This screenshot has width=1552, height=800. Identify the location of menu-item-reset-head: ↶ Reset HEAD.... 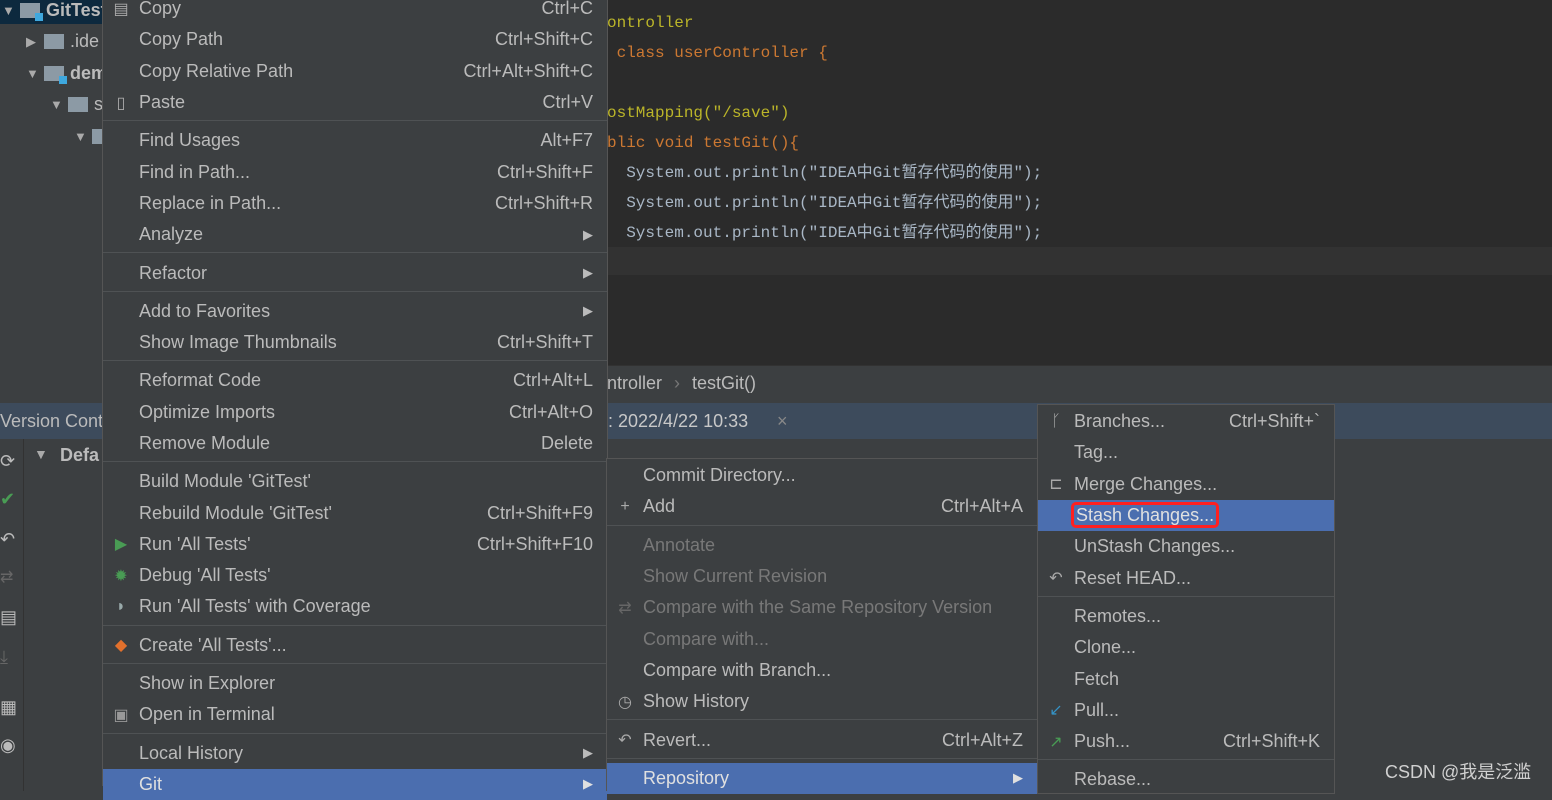
(1186, 577).